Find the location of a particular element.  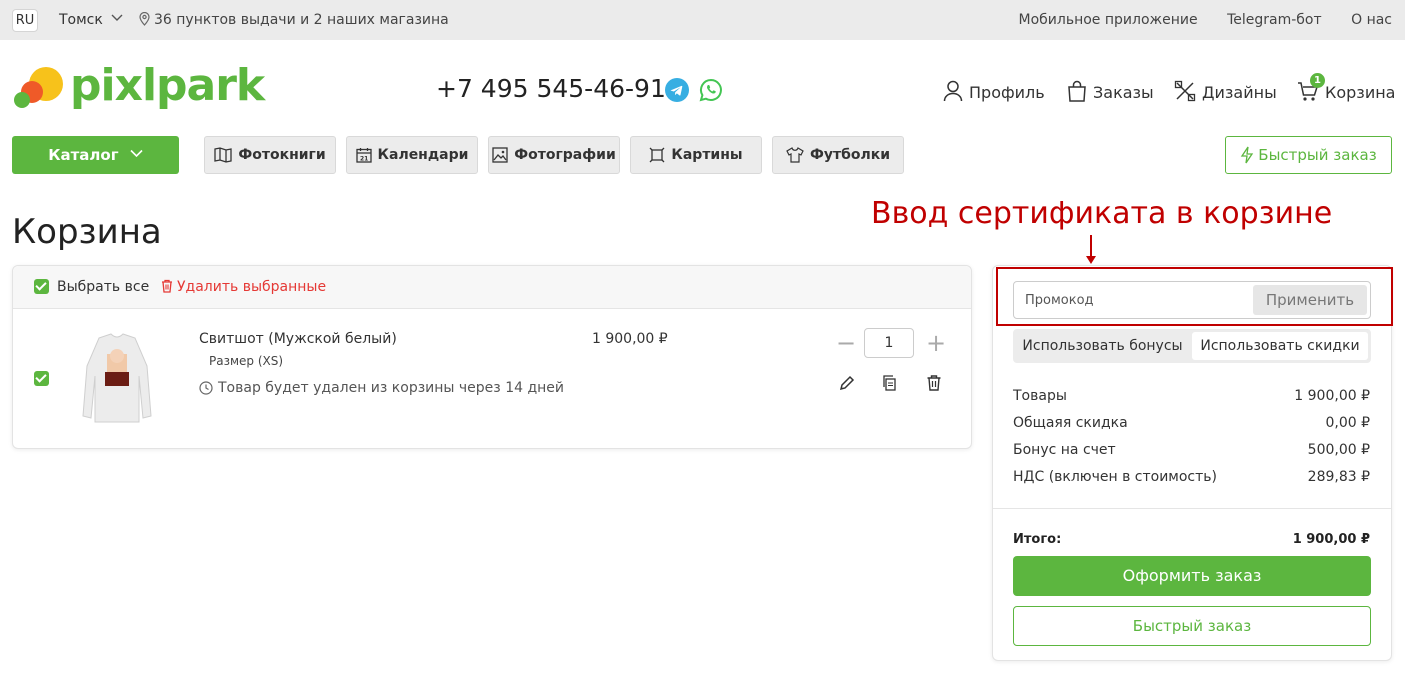

select-all-checkbox is located at coordinates (41, 286).